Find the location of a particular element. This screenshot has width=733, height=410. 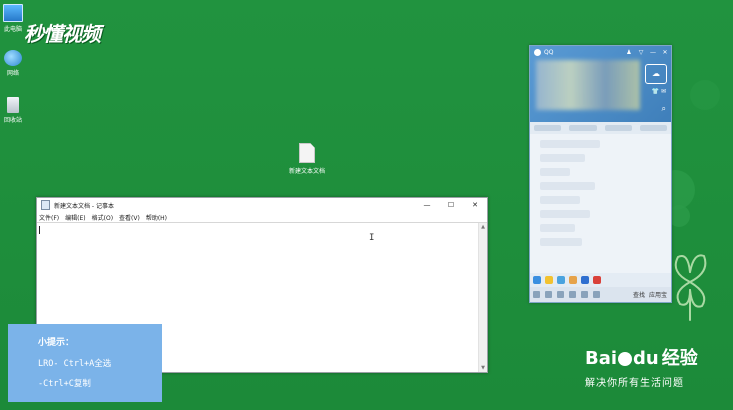

qq-menu-button: ▽ is located at coordinates (641, 52).